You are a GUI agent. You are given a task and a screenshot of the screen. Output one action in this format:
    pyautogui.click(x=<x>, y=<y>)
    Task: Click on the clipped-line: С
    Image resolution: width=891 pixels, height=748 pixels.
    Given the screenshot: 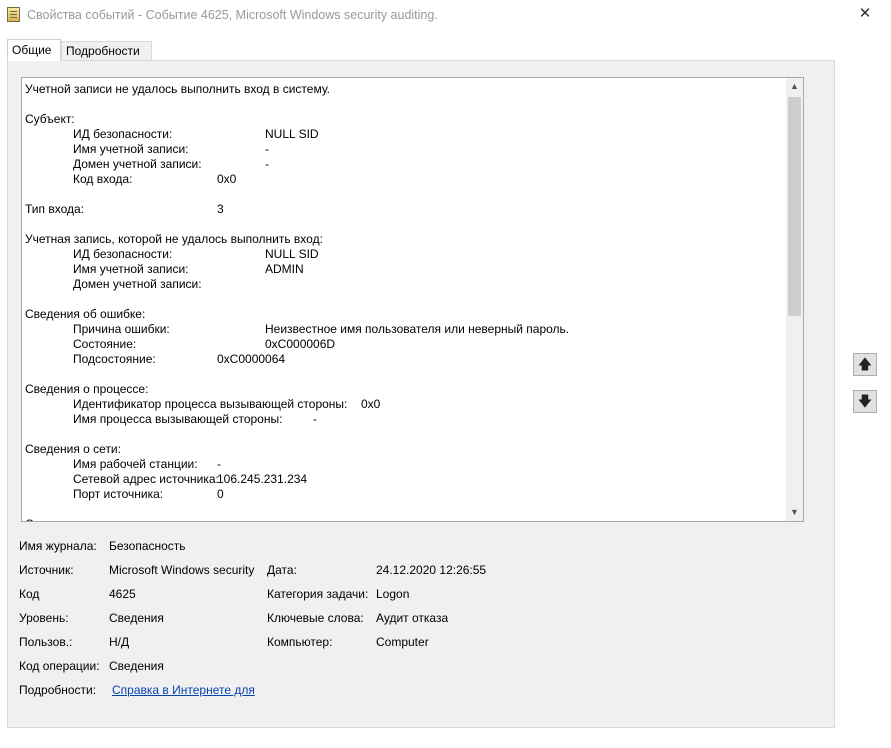 What is the action you would take?
    pyautogui.click(x=29, y=519)
    